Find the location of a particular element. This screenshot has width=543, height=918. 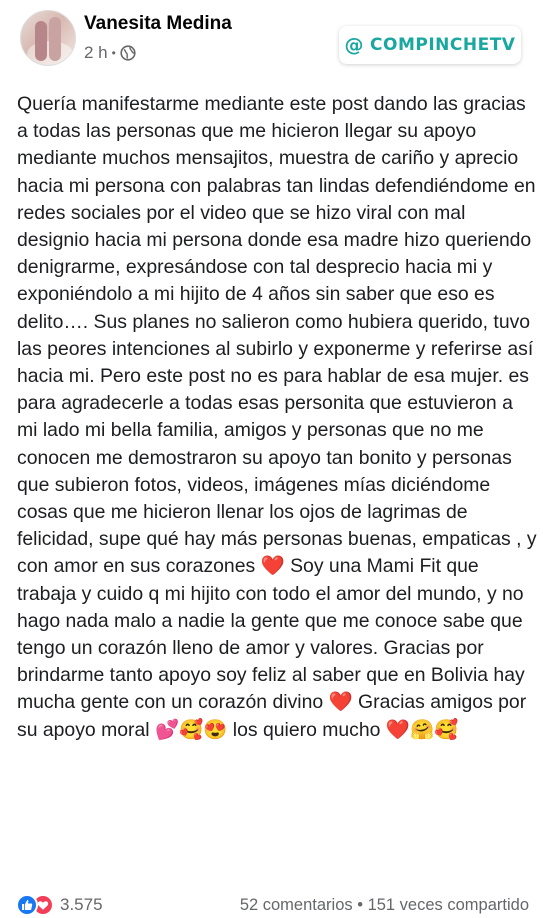

post-meta: 2 h • is located at coordinates (110, 53).